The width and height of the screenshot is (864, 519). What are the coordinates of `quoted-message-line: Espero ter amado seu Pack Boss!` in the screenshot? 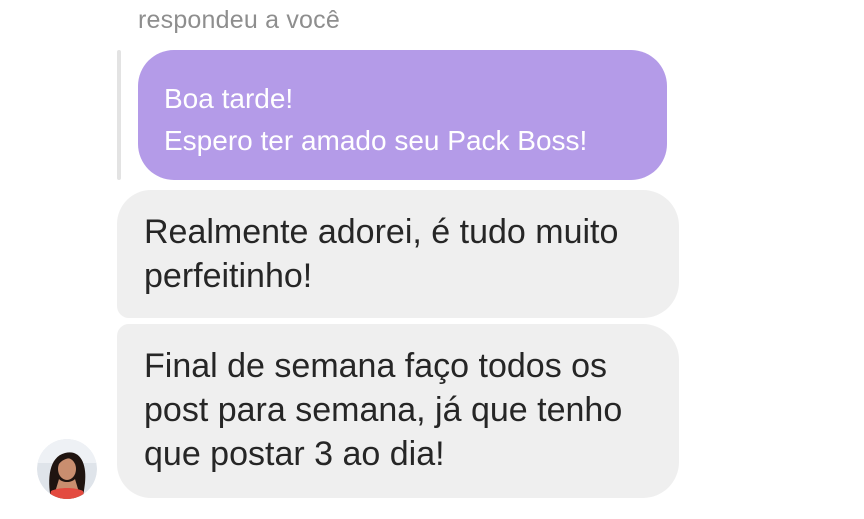 It's located at (376, 140).